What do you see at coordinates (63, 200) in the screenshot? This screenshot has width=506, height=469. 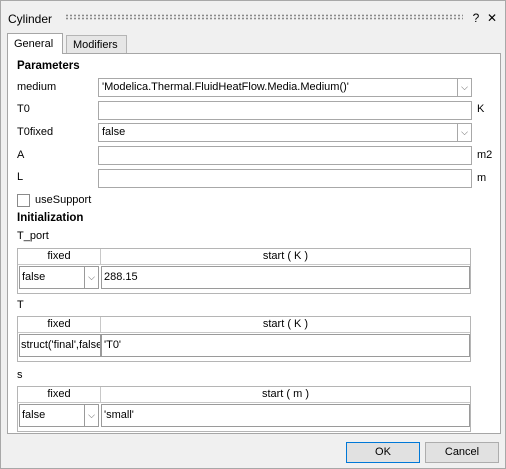 I see `usesupport-label: useSupport` at bounding box center [63, 200].